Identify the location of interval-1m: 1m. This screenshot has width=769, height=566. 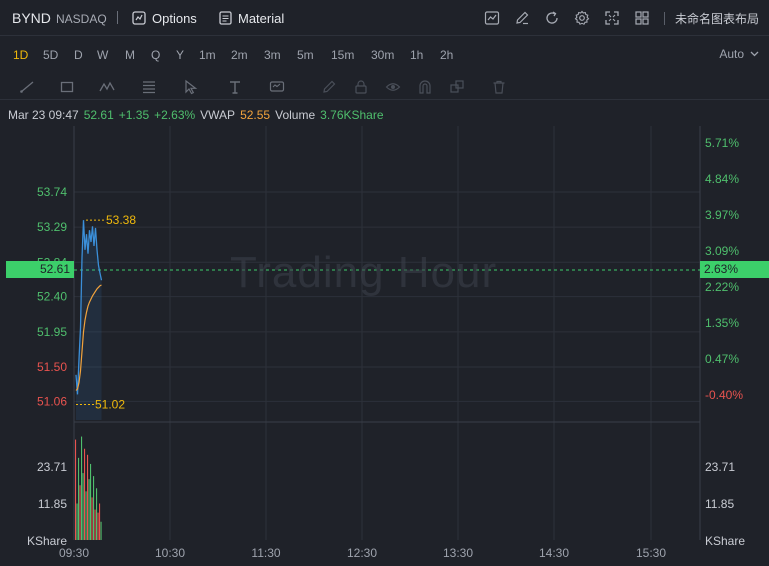
(207, 55).